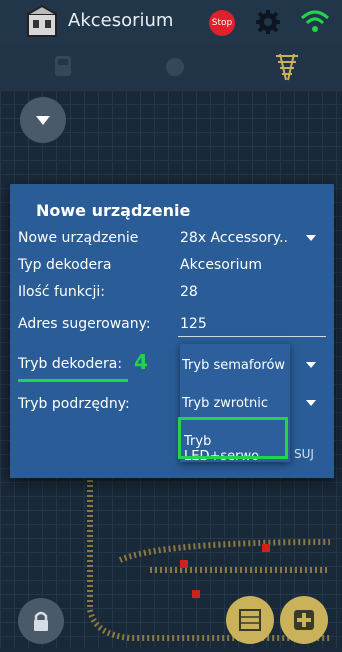 The height and width of the screenshot is (652, 342). I want to click on edit-grid-icon, so click(250, 620).